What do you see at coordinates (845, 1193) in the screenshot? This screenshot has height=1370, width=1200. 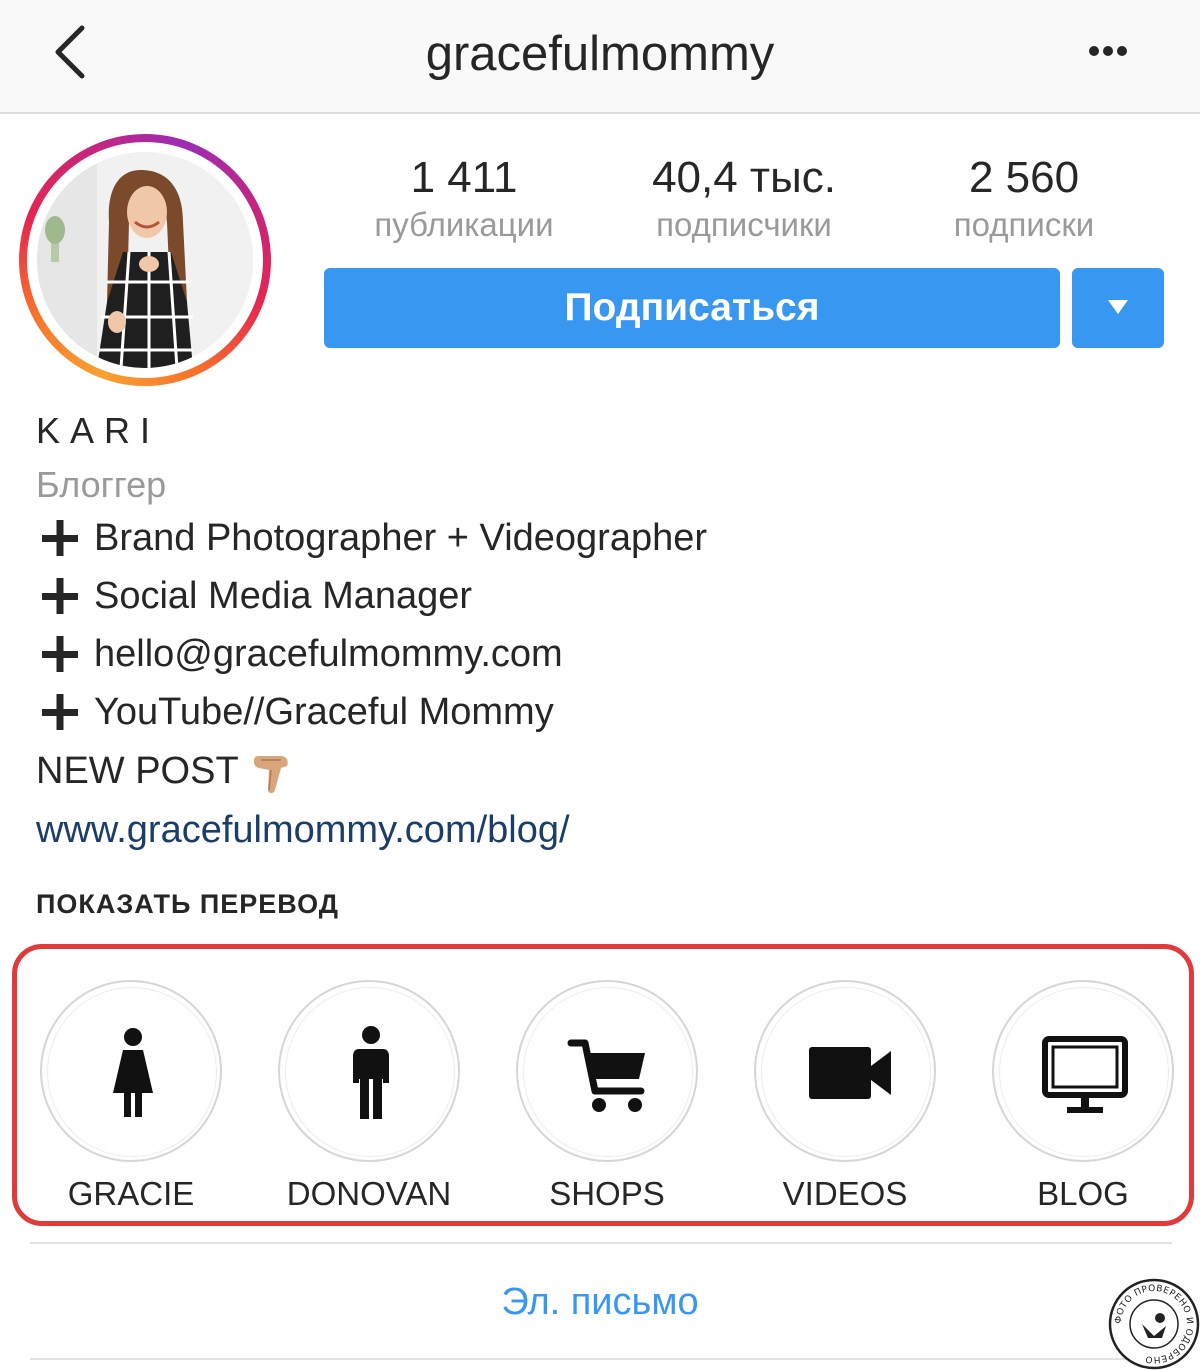 I see `highlight-label: VIDEOS` at bounding box center [845, 1193].